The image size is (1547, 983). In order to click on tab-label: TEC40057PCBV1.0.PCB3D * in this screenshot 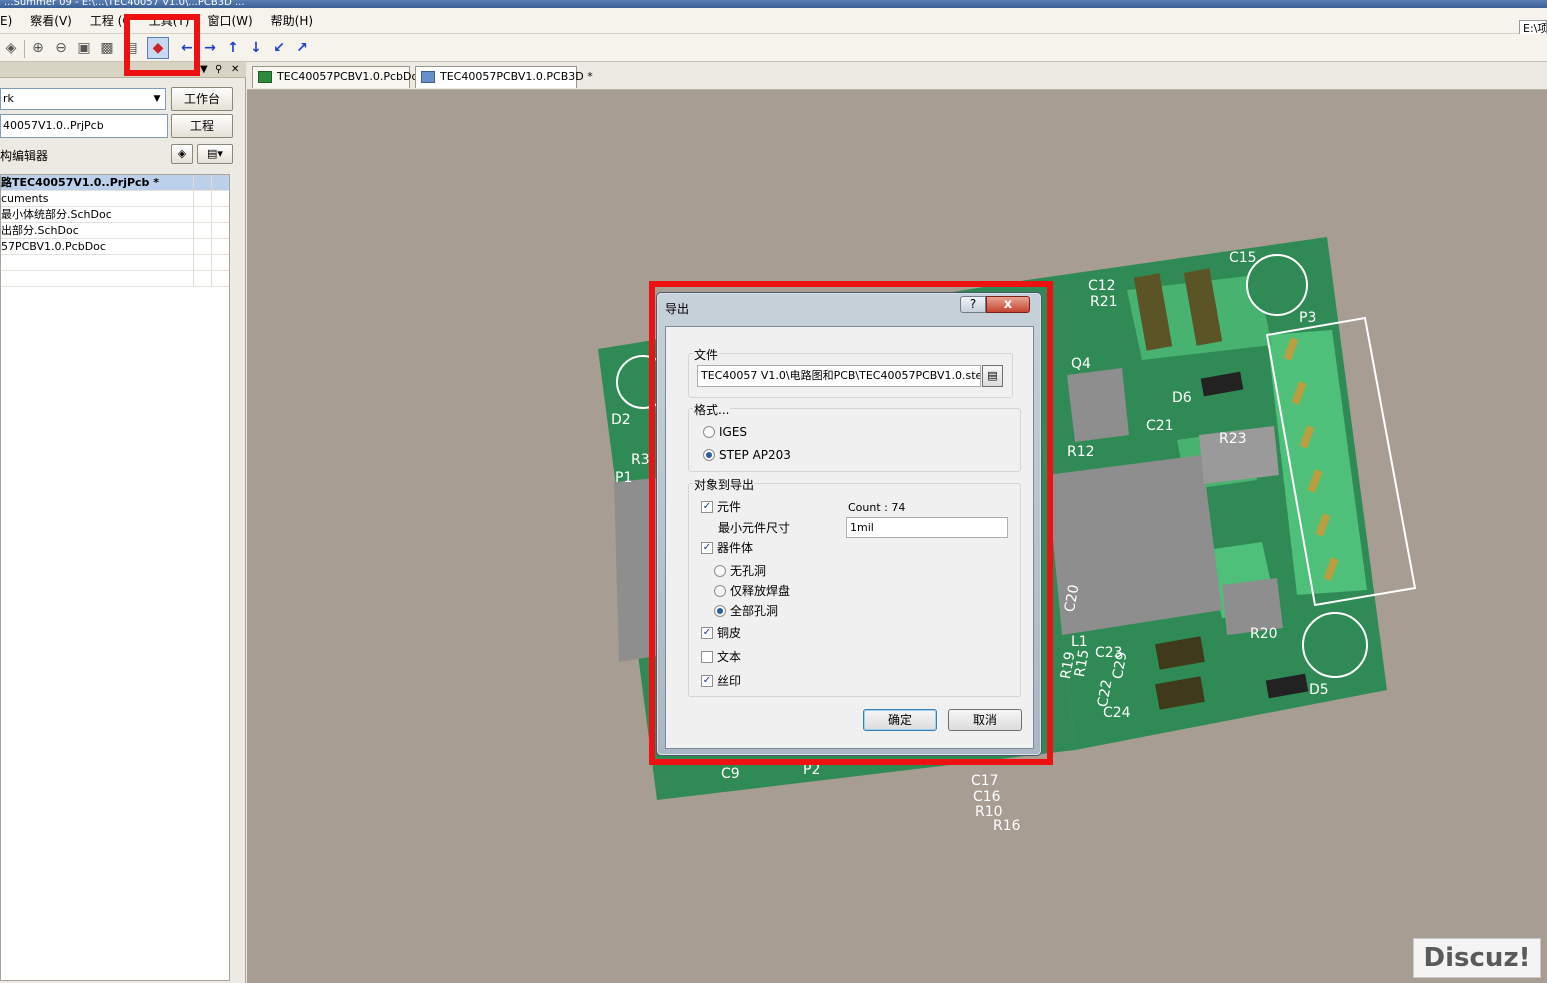, I will do `click(516, 76)`.